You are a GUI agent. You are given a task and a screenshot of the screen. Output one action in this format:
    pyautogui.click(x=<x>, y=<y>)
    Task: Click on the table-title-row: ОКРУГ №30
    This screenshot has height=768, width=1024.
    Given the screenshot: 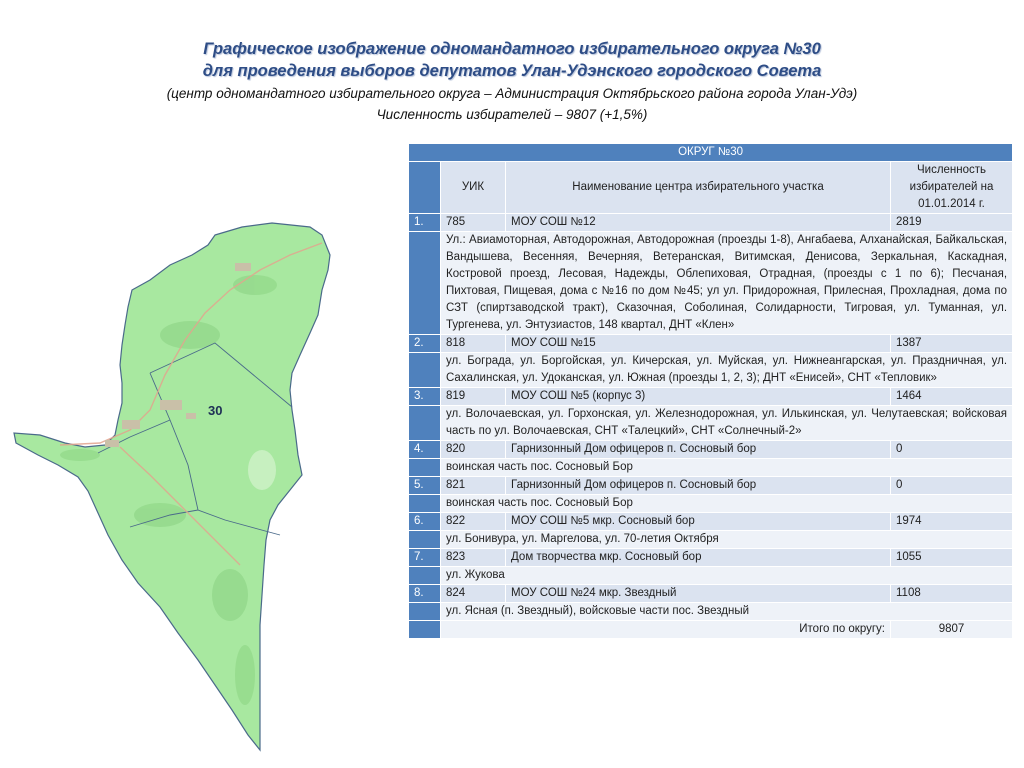 What is the action you would take?
    pyautogui.click(x=710, y=152)
    